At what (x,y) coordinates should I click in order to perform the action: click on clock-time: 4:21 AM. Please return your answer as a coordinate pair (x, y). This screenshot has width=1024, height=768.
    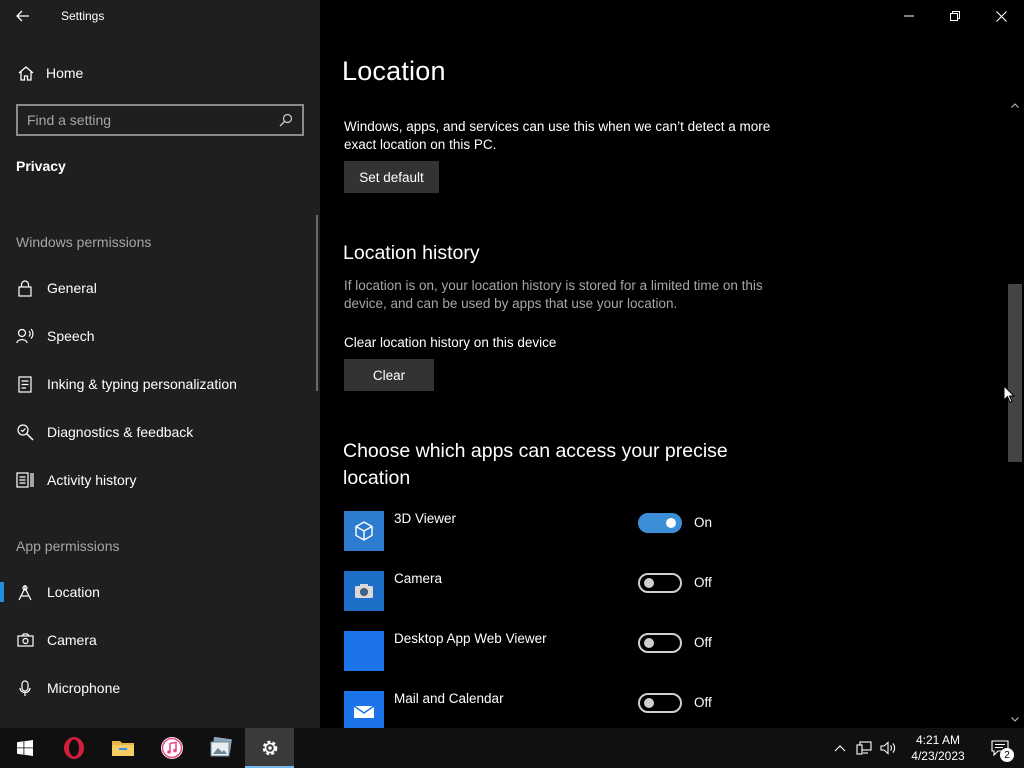
    Looking at the image, I should click on (938, 740).